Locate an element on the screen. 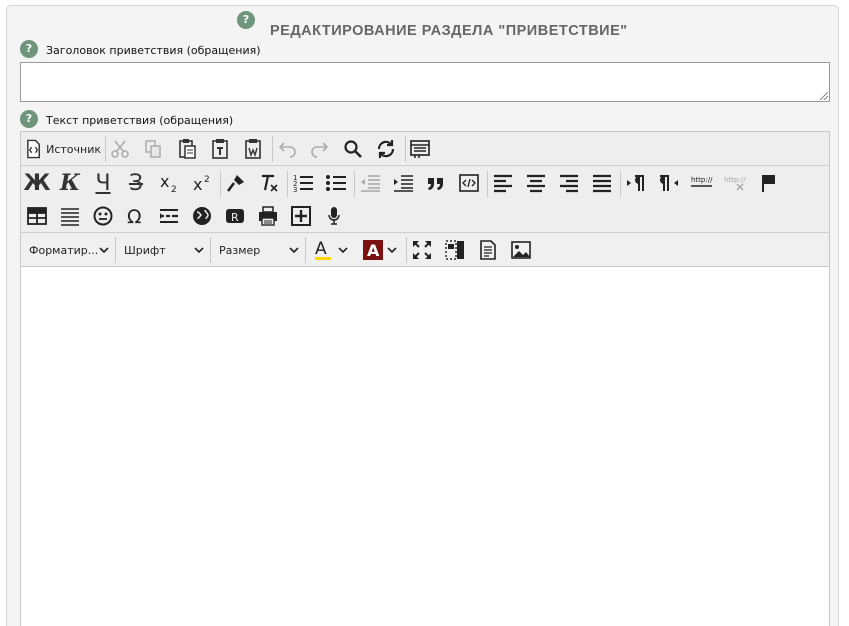  underline-button: Ч is located at coordinates (103, 183).